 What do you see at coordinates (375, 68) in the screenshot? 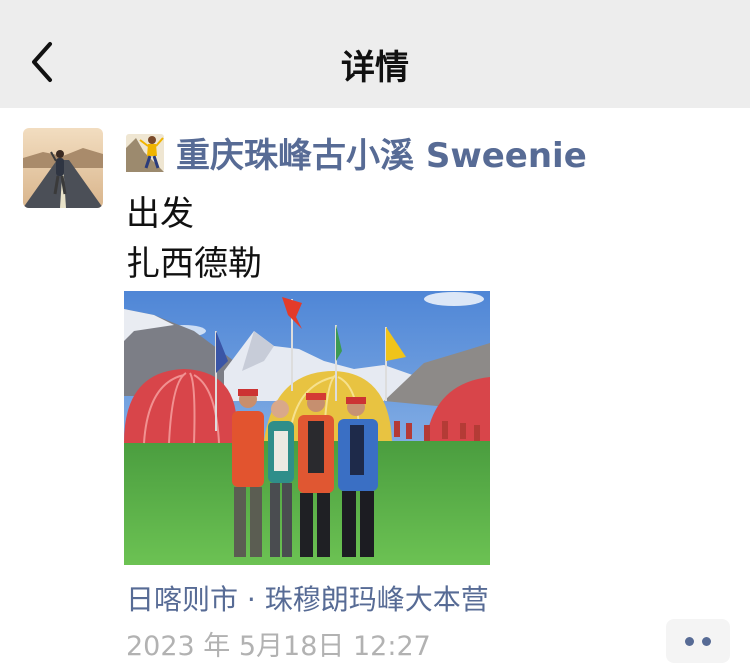
I see `page-title: 详情` at bounding box center [375, 68].